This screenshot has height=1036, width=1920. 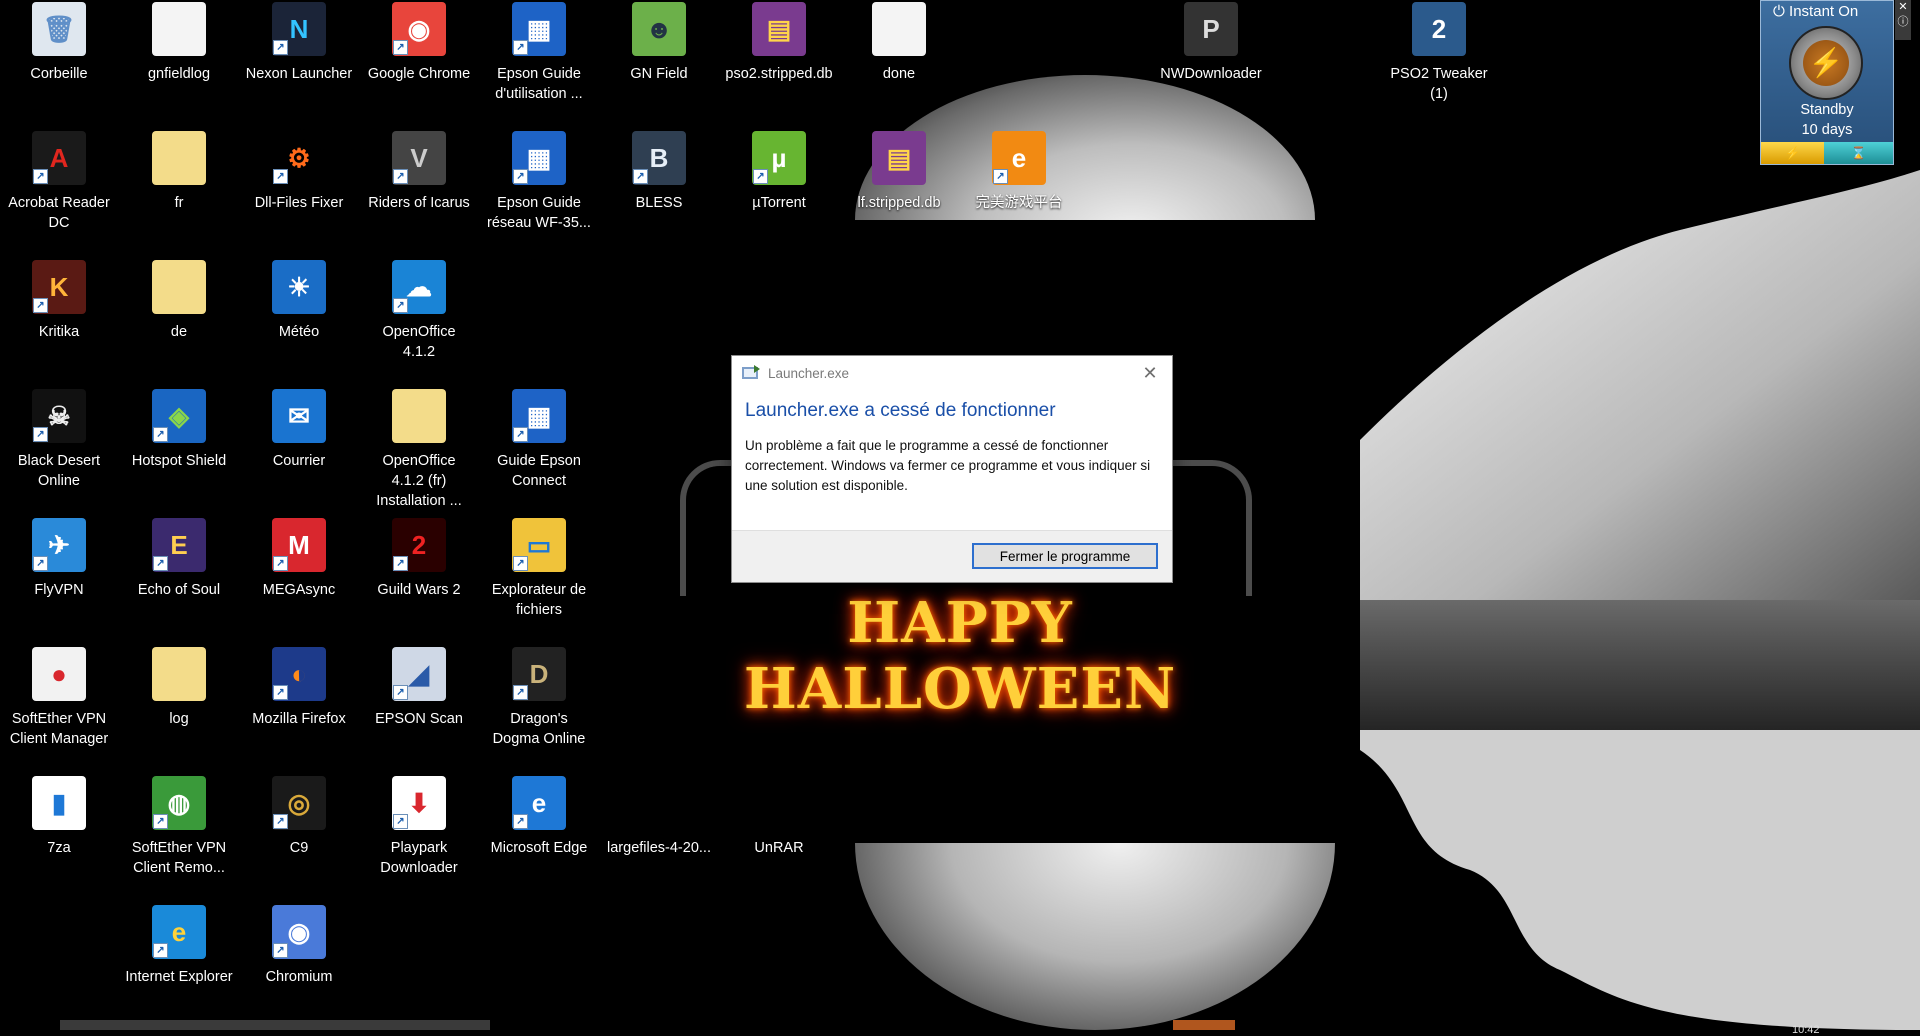 I want to click on desktop-icon-riders-of-icarus: V ↗ Riders of Icarus, so click(x=419, y=172).